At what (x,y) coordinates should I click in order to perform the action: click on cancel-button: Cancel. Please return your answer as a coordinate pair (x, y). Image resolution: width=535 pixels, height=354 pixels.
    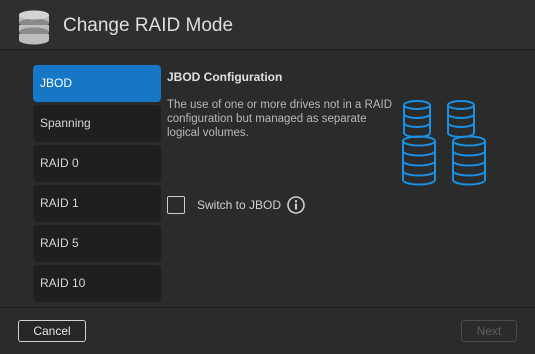
    Looking at the image, I should click on (52, 331).